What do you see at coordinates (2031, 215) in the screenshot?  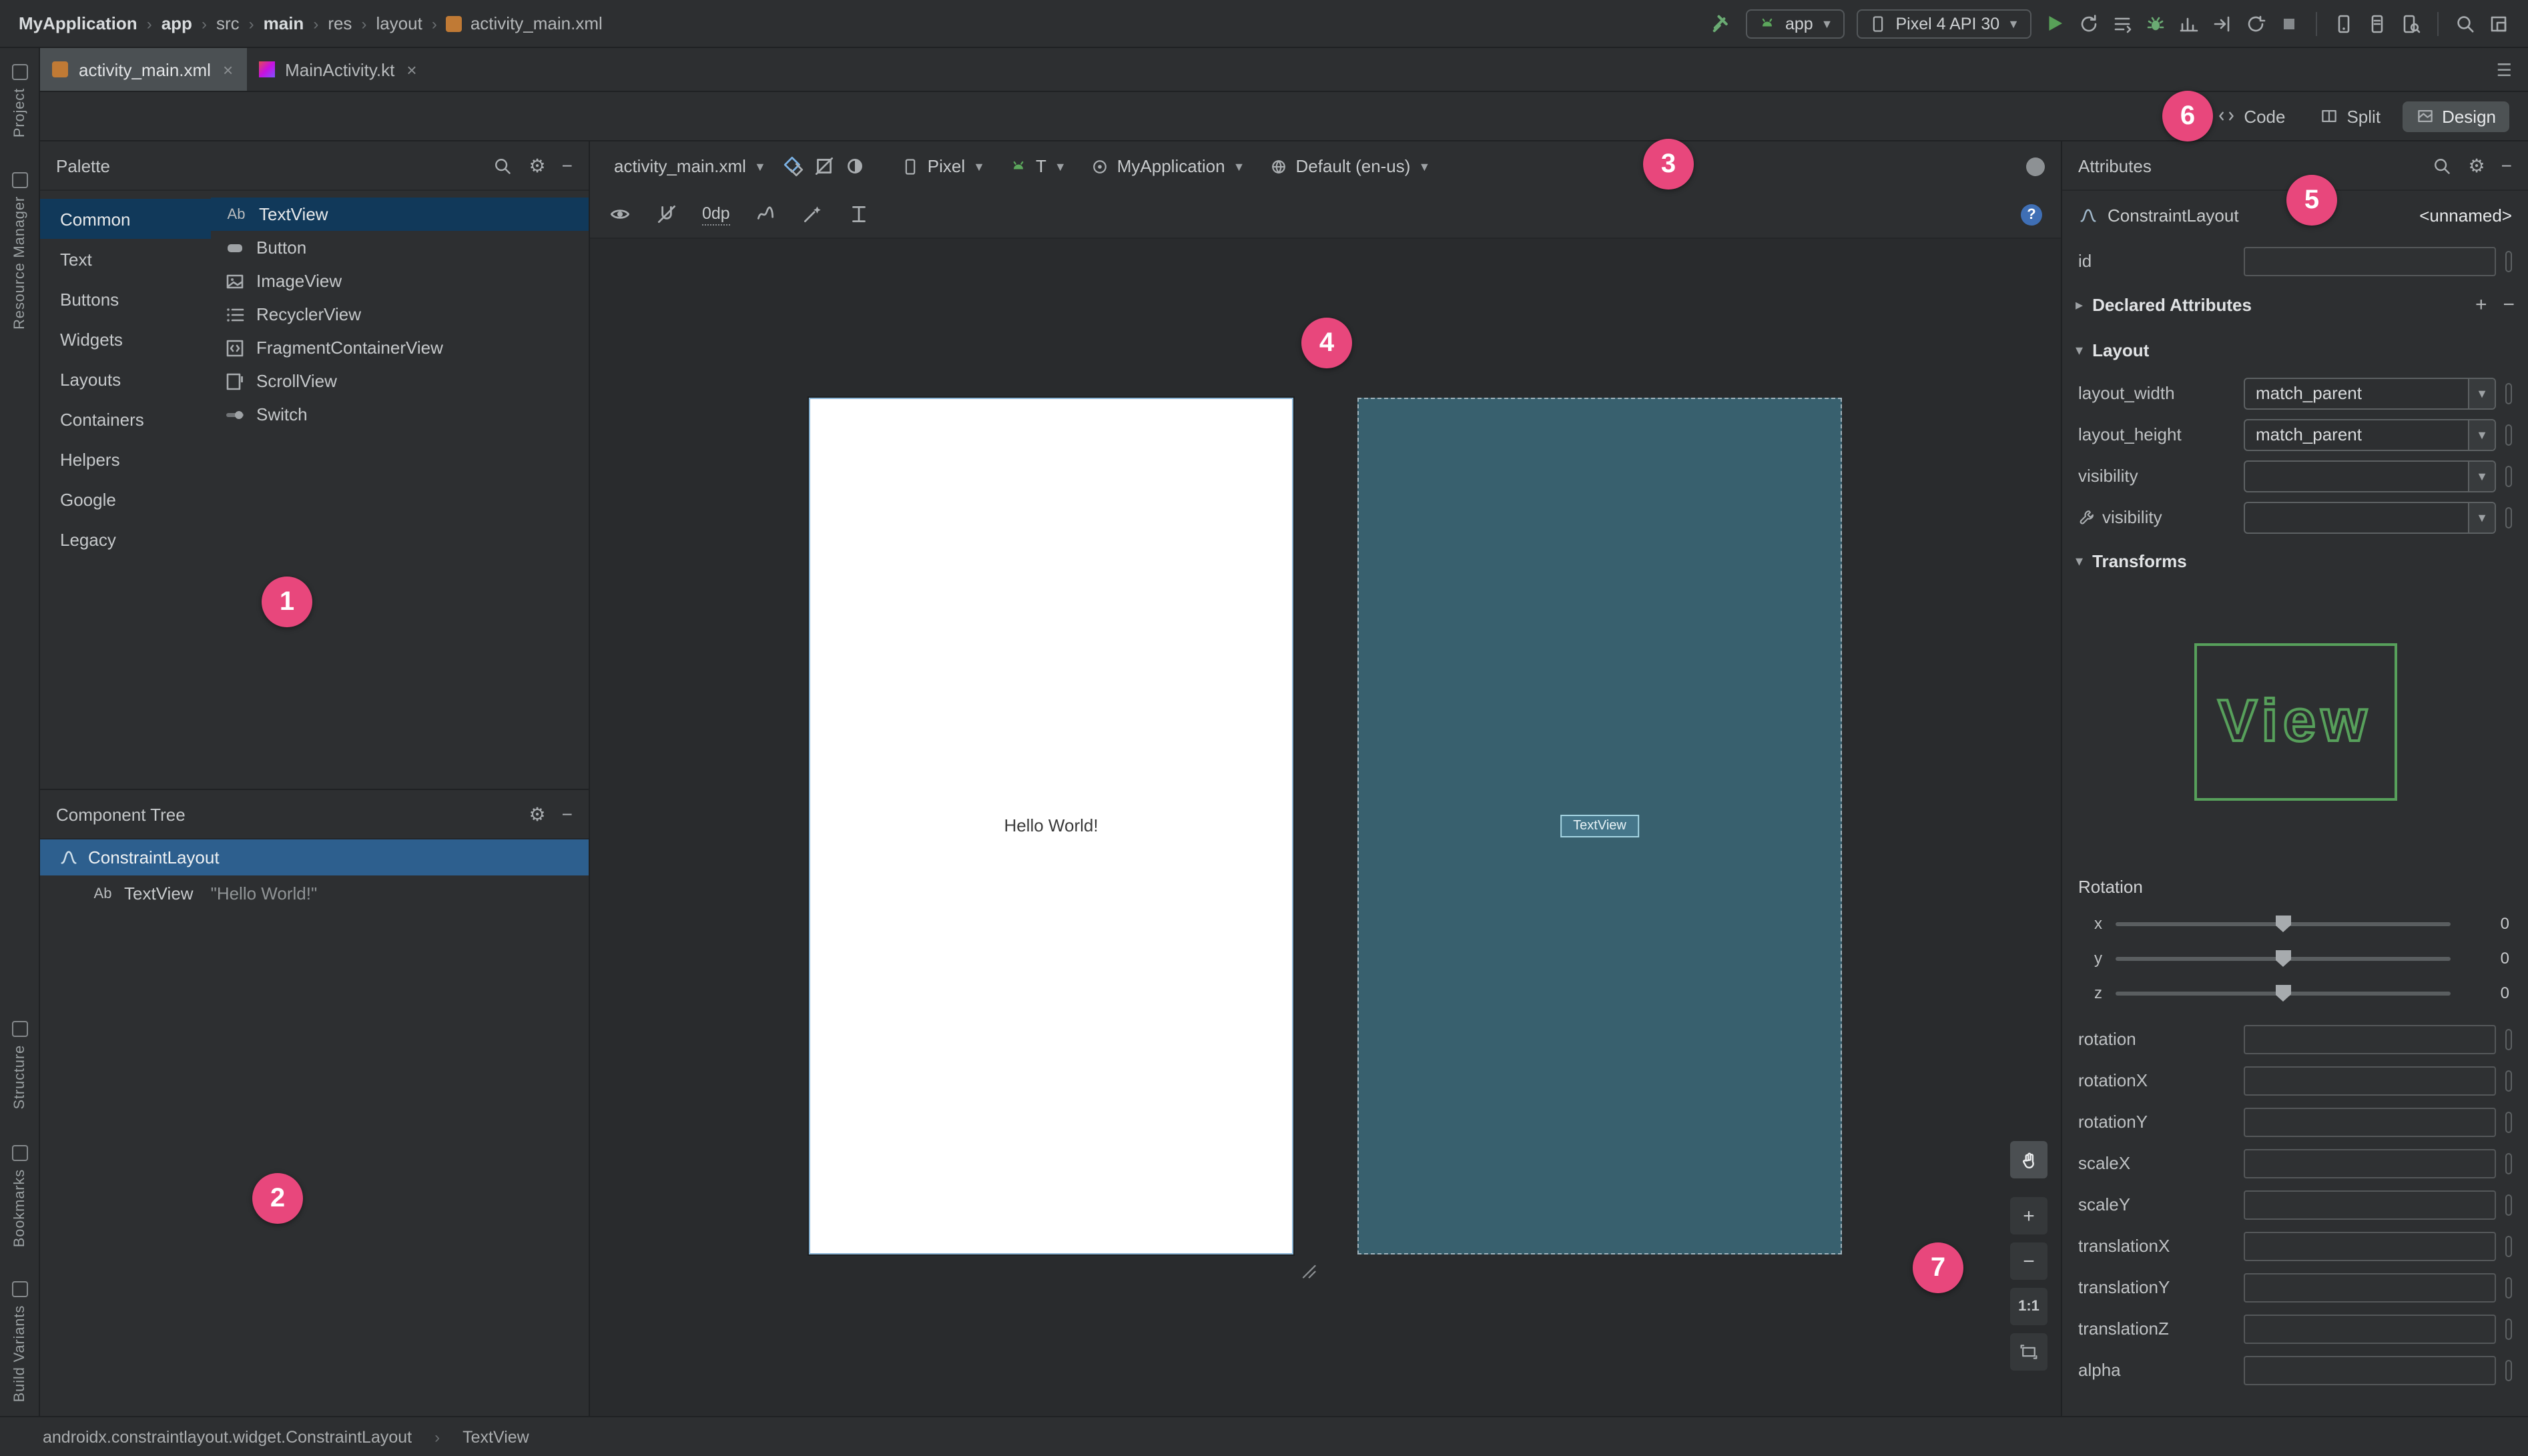 I see `help-icon: ?` at bounding box center [2031, 215].